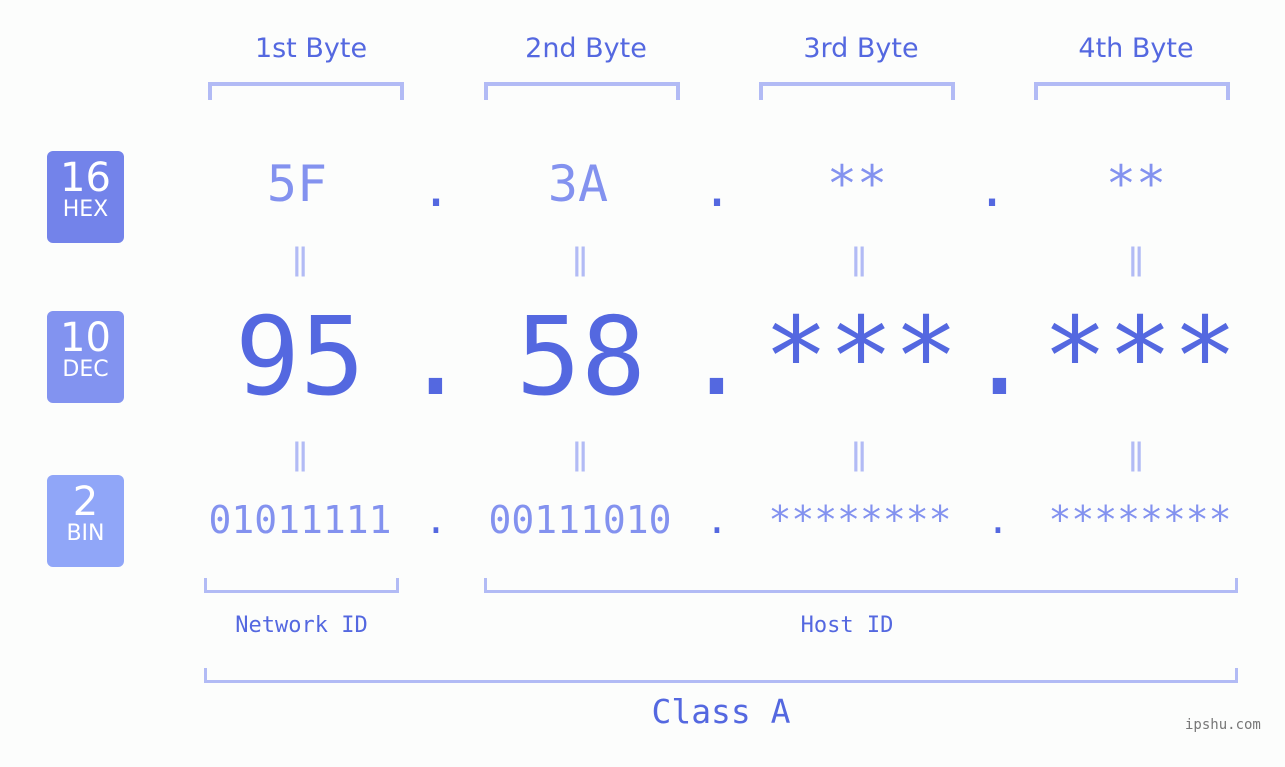 This screenshot has width=1285, height=767. Describe the element at coordinates (857, 184) in the screenshot. I see `hex-byte-3: **` at that location.